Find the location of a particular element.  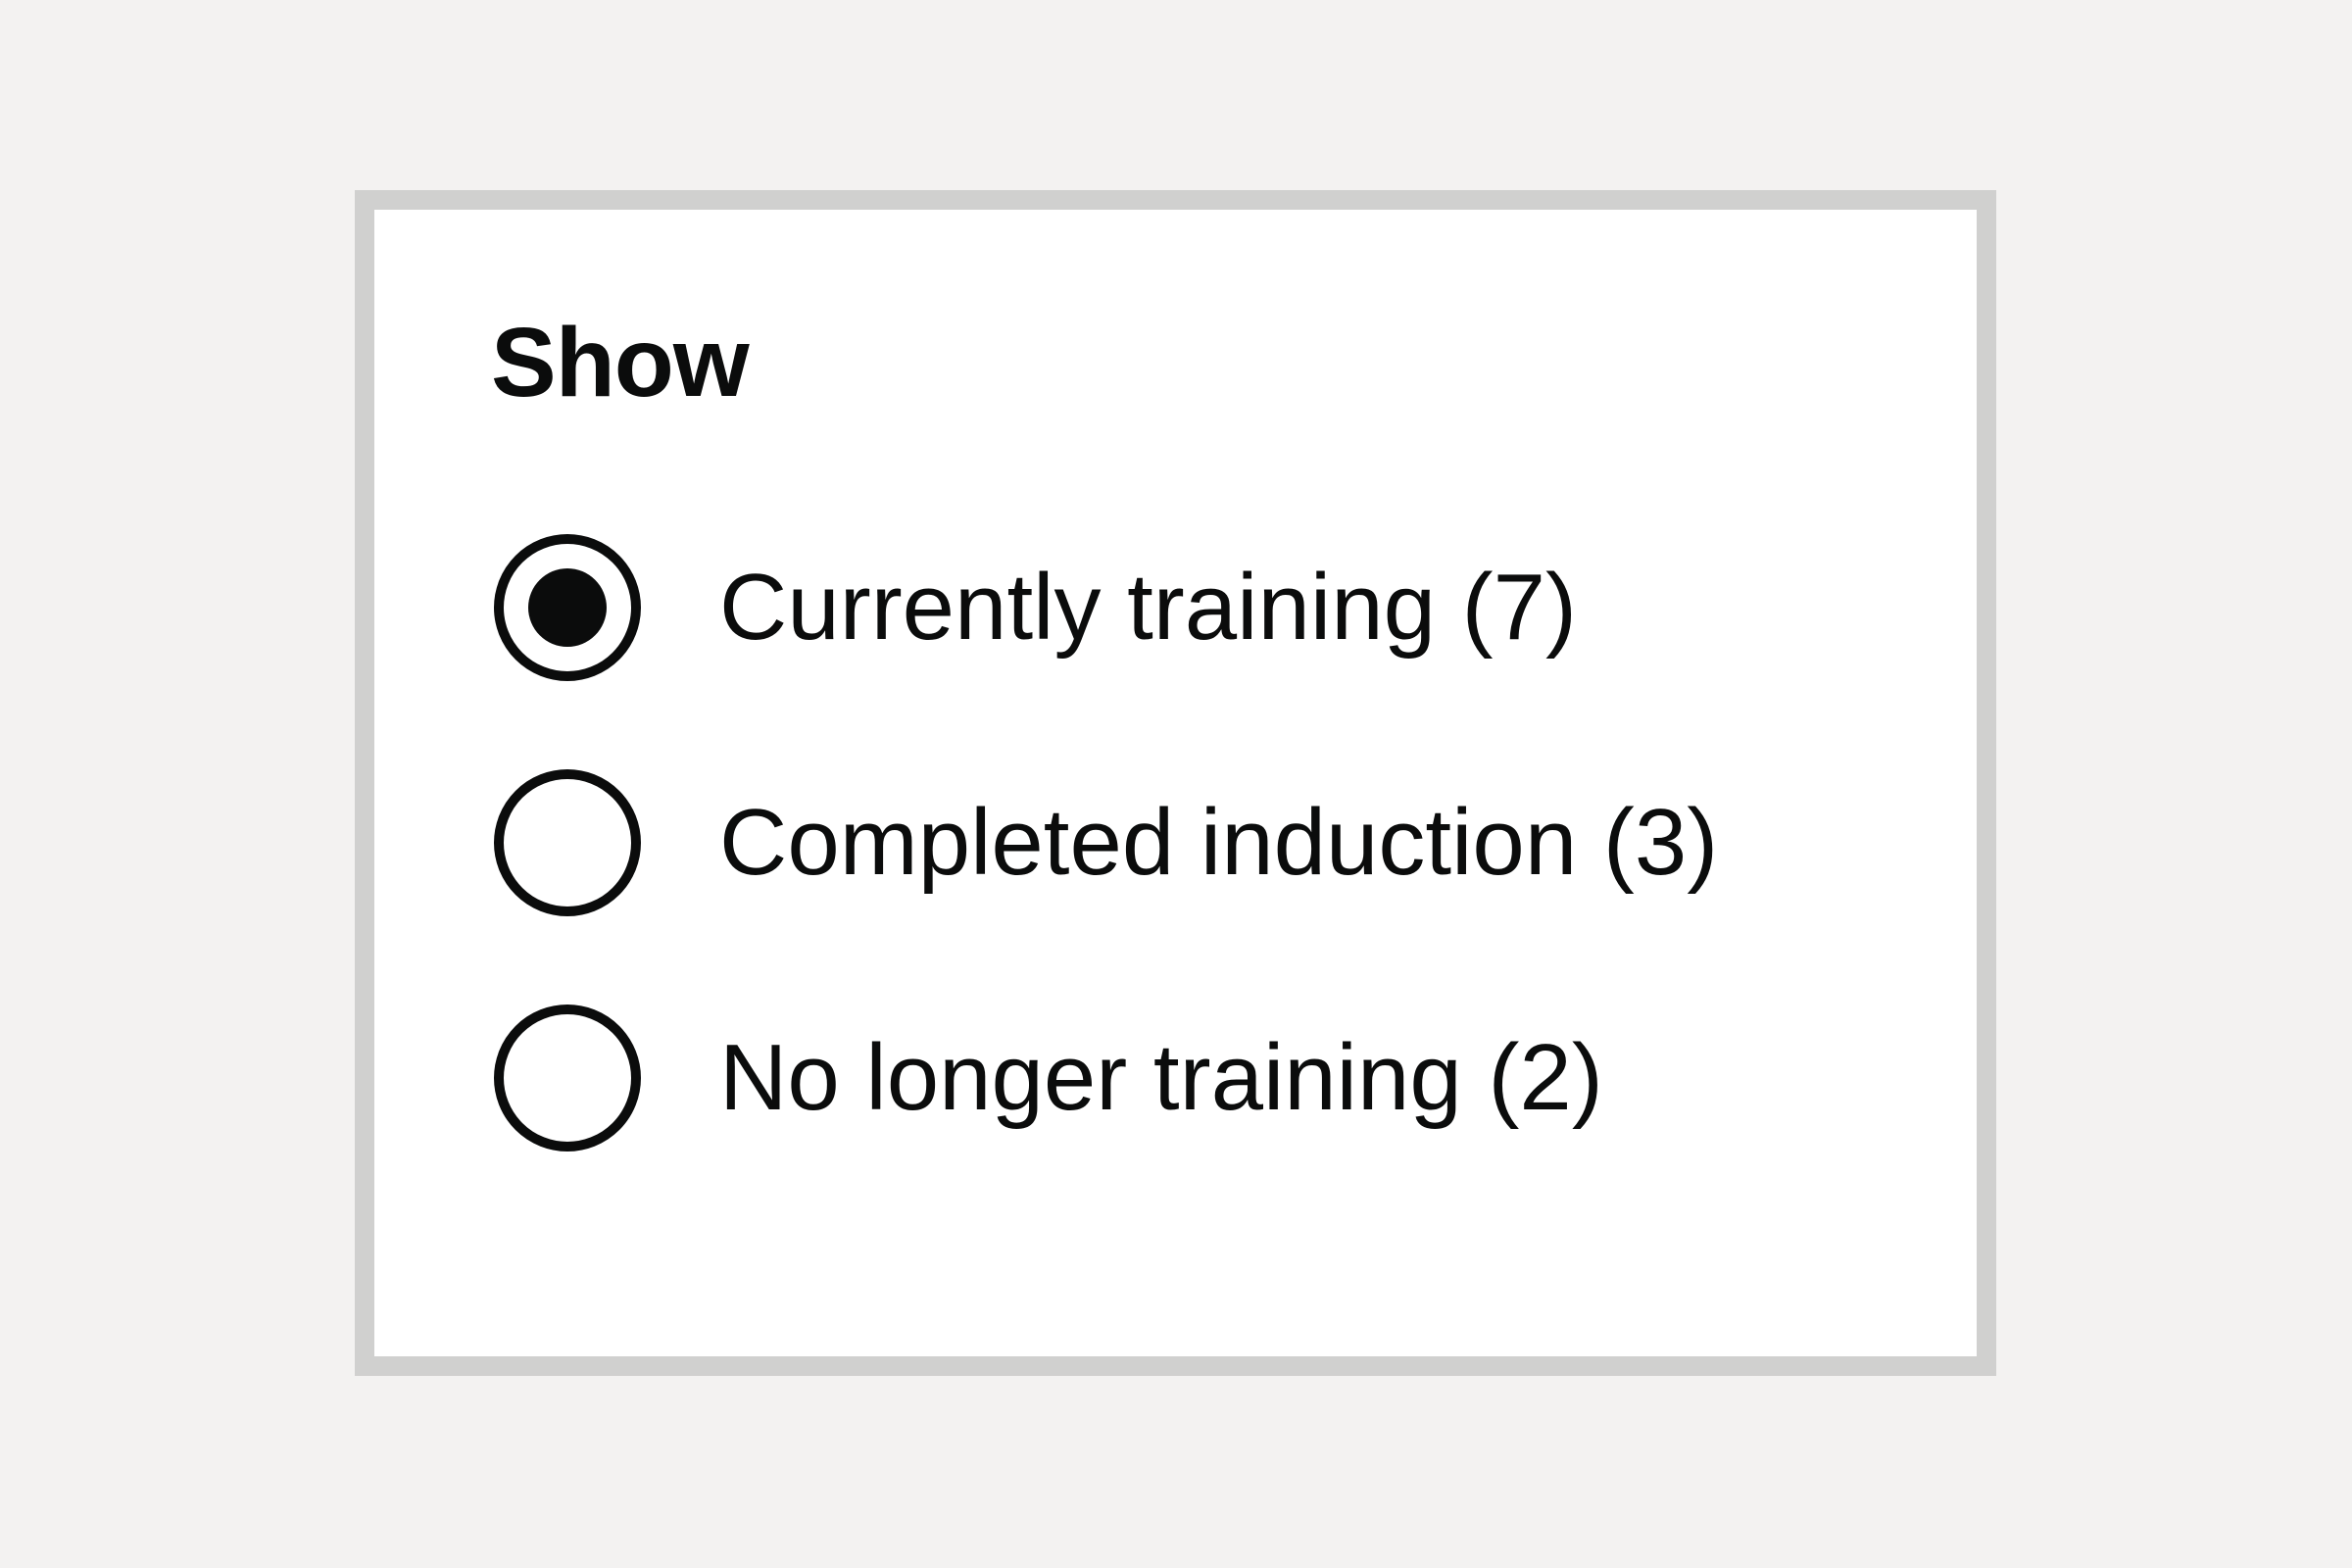

radio-checked-dot-icon is located at coordinates (567, 607).